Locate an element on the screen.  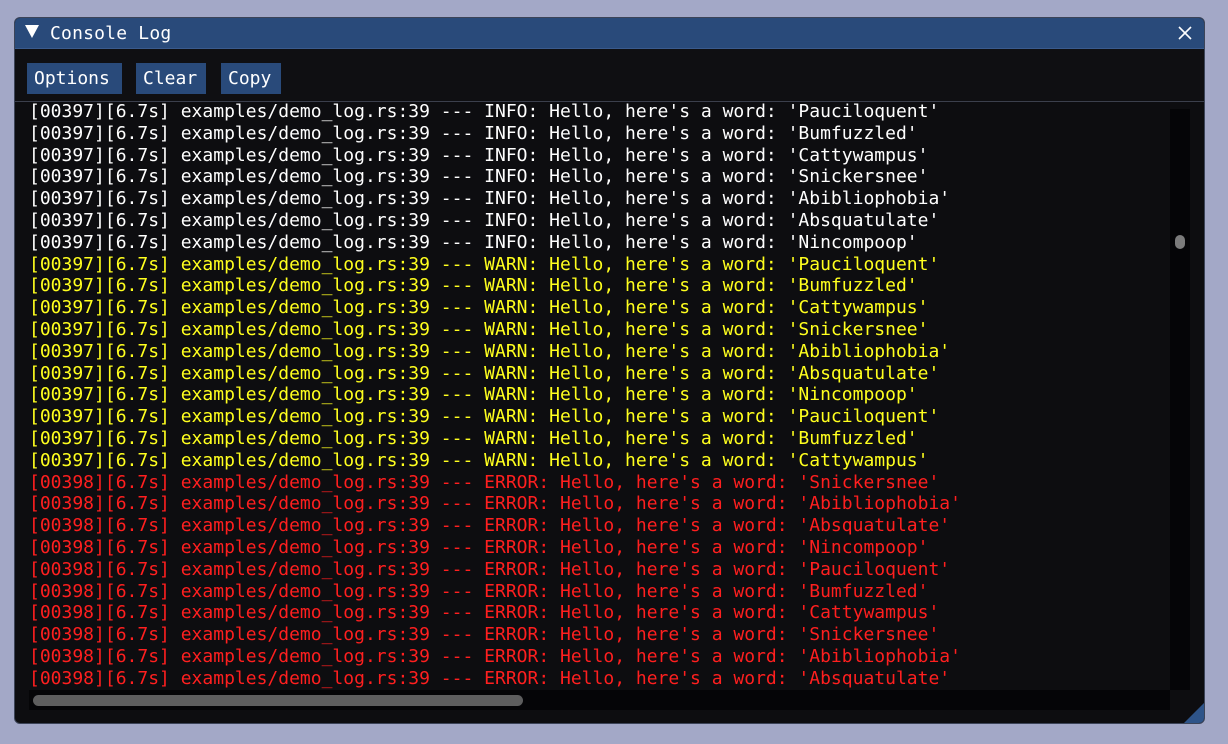
horizontal-scrollbar-thumb is located at coordinates (278, 700).